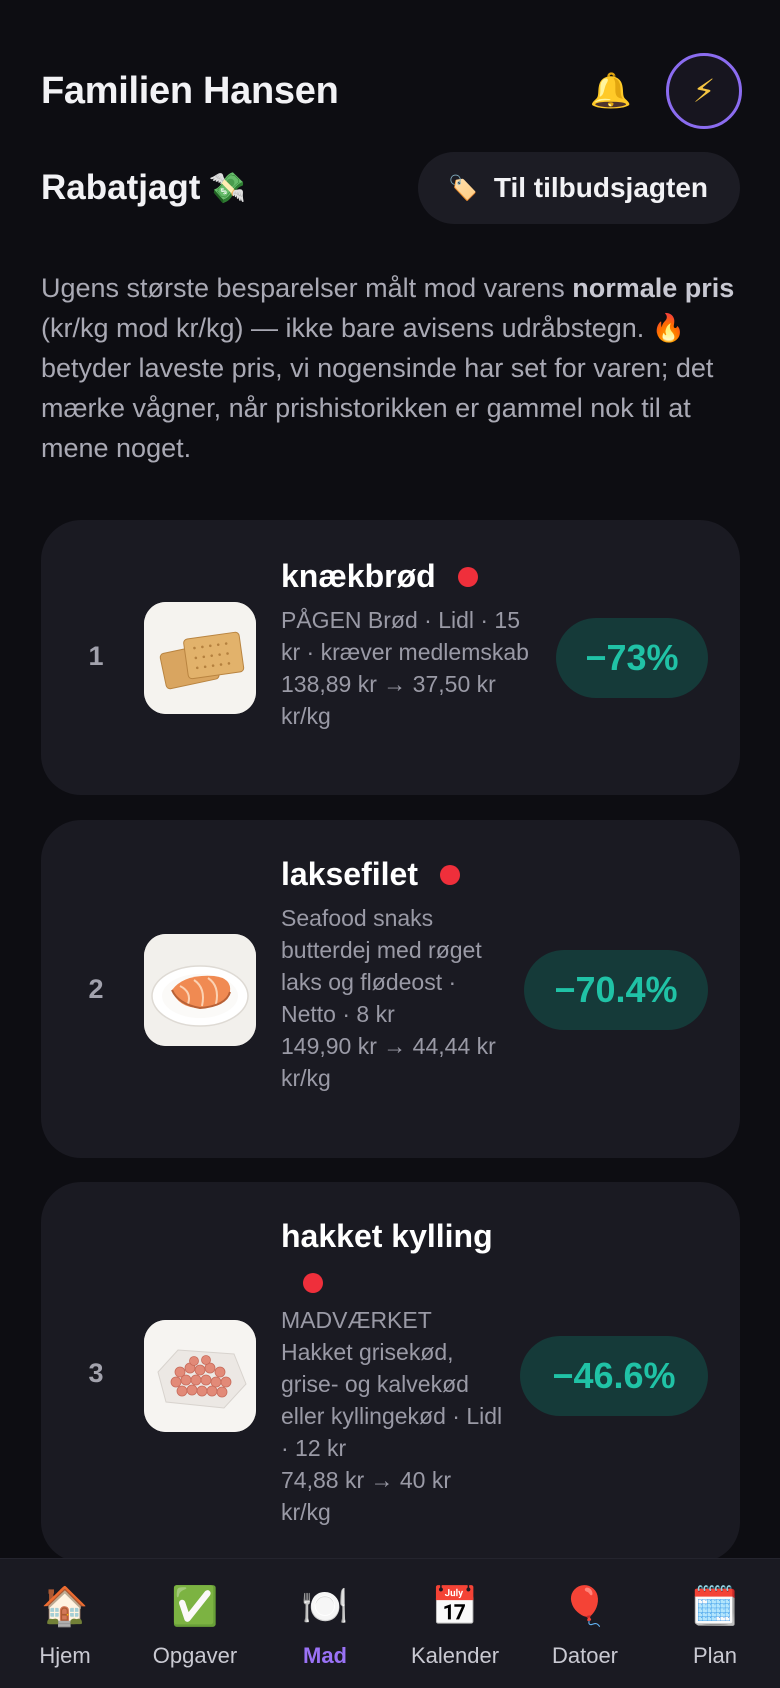  What do you see at coordinates (121, 187) in the screenshot?
I see `section-title-text: Rabatjagt` at bounding box center [121, 187].